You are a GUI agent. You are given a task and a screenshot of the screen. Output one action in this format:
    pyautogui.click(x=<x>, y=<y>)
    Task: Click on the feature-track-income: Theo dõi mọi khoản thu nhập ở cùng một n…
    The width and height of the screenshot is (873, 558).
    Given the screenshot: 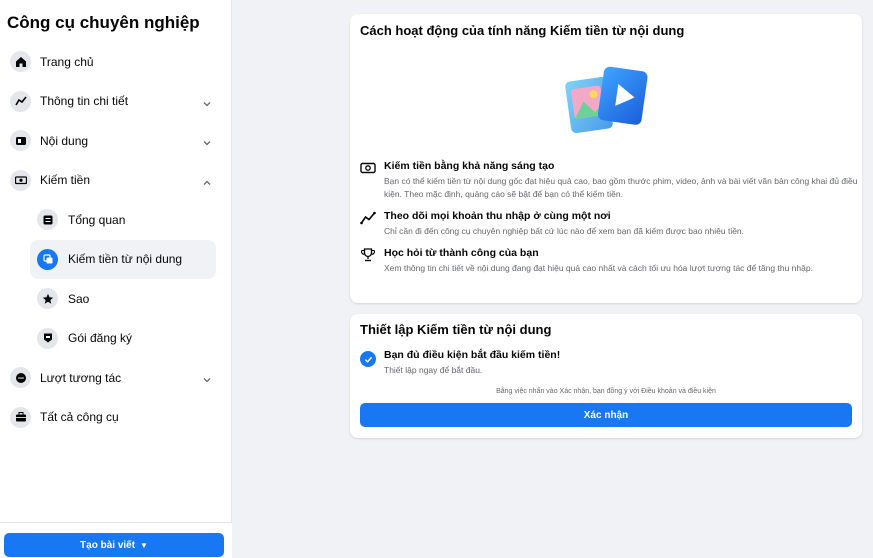 What is the action you would take?
    pyautogui.click(x=607, y=225)
    